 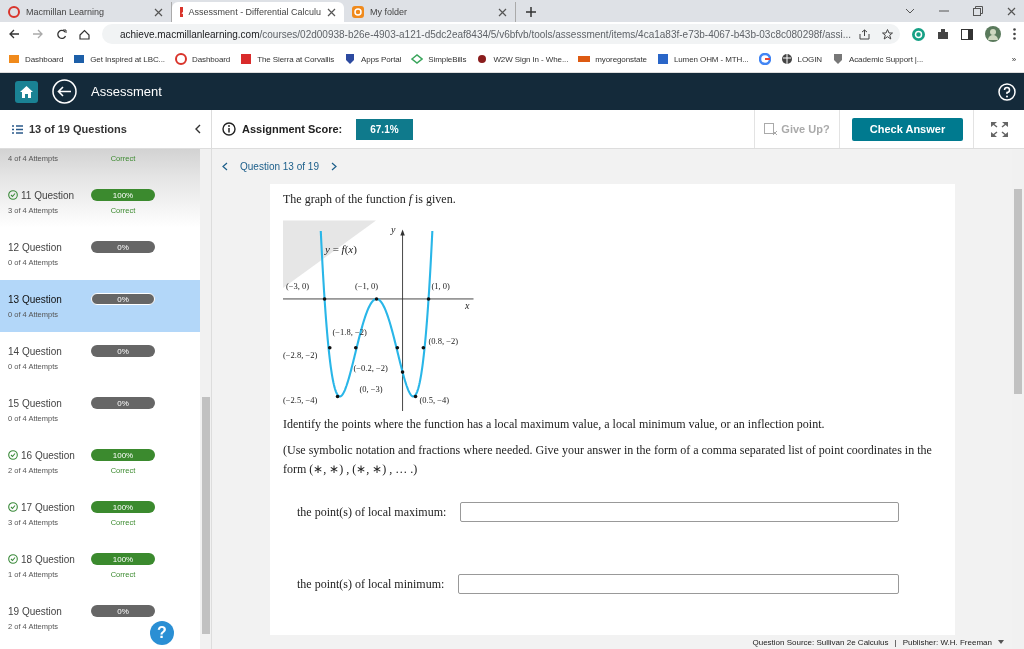 What do you see at coordinates (434, 399) in the screenshot?
I see `point-label: (0.5, −4)` at bounding box center [434, 399].